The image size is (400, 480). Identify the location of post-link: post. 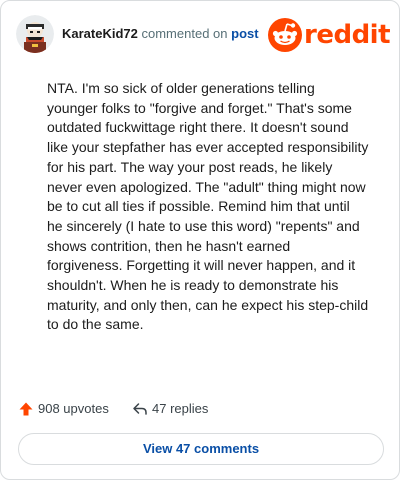
(244, 33).